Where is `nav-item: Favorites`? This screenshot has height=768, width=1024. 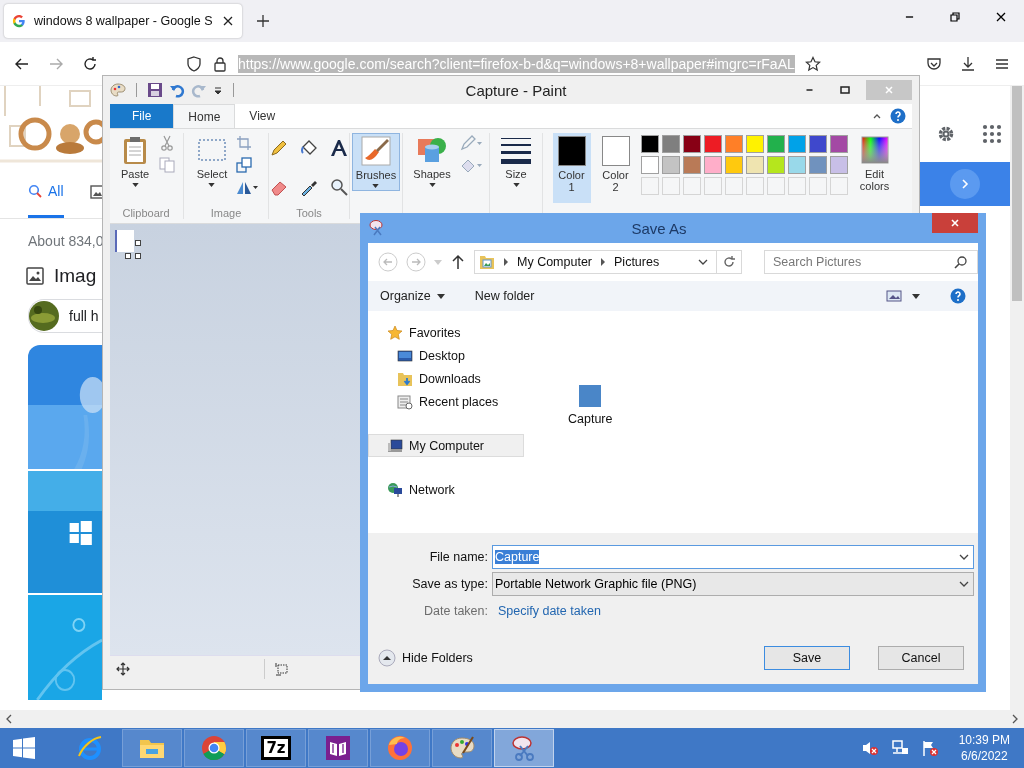
nav-item: Favorites is located at coordinates (446, 332).